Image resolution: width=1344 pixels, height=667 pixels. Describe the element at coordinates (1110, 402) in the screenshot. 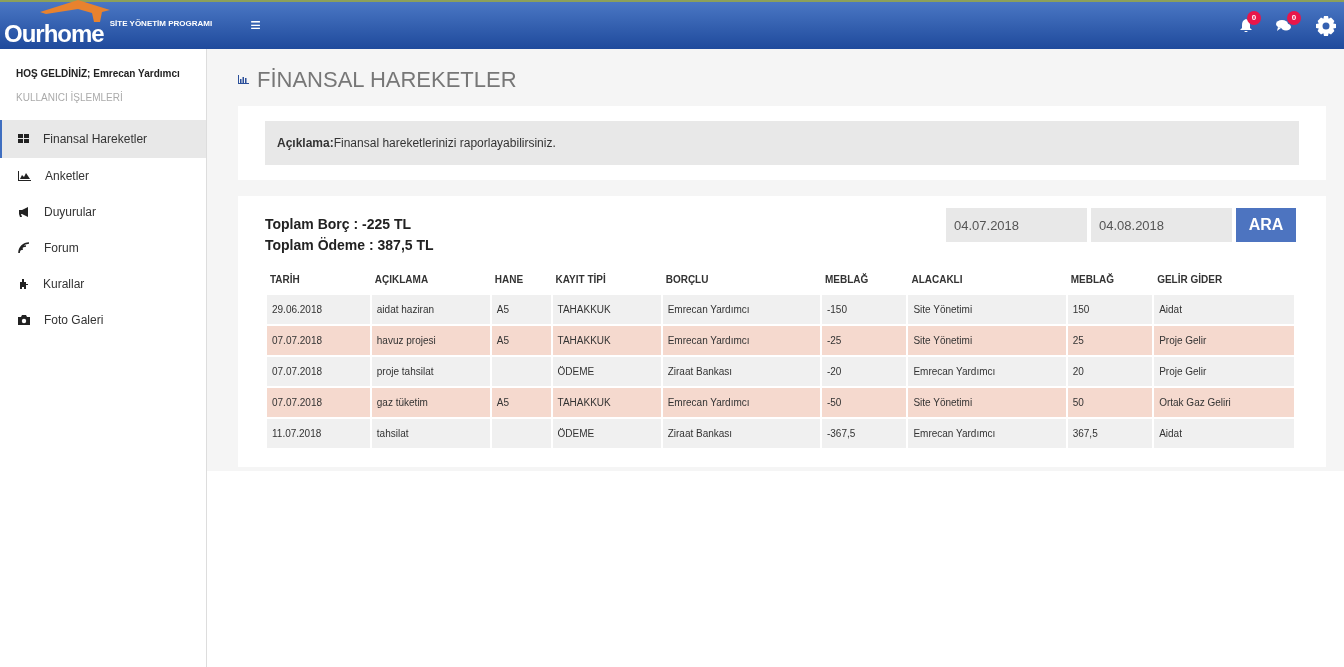

I see `table-cell: 50` at that location.